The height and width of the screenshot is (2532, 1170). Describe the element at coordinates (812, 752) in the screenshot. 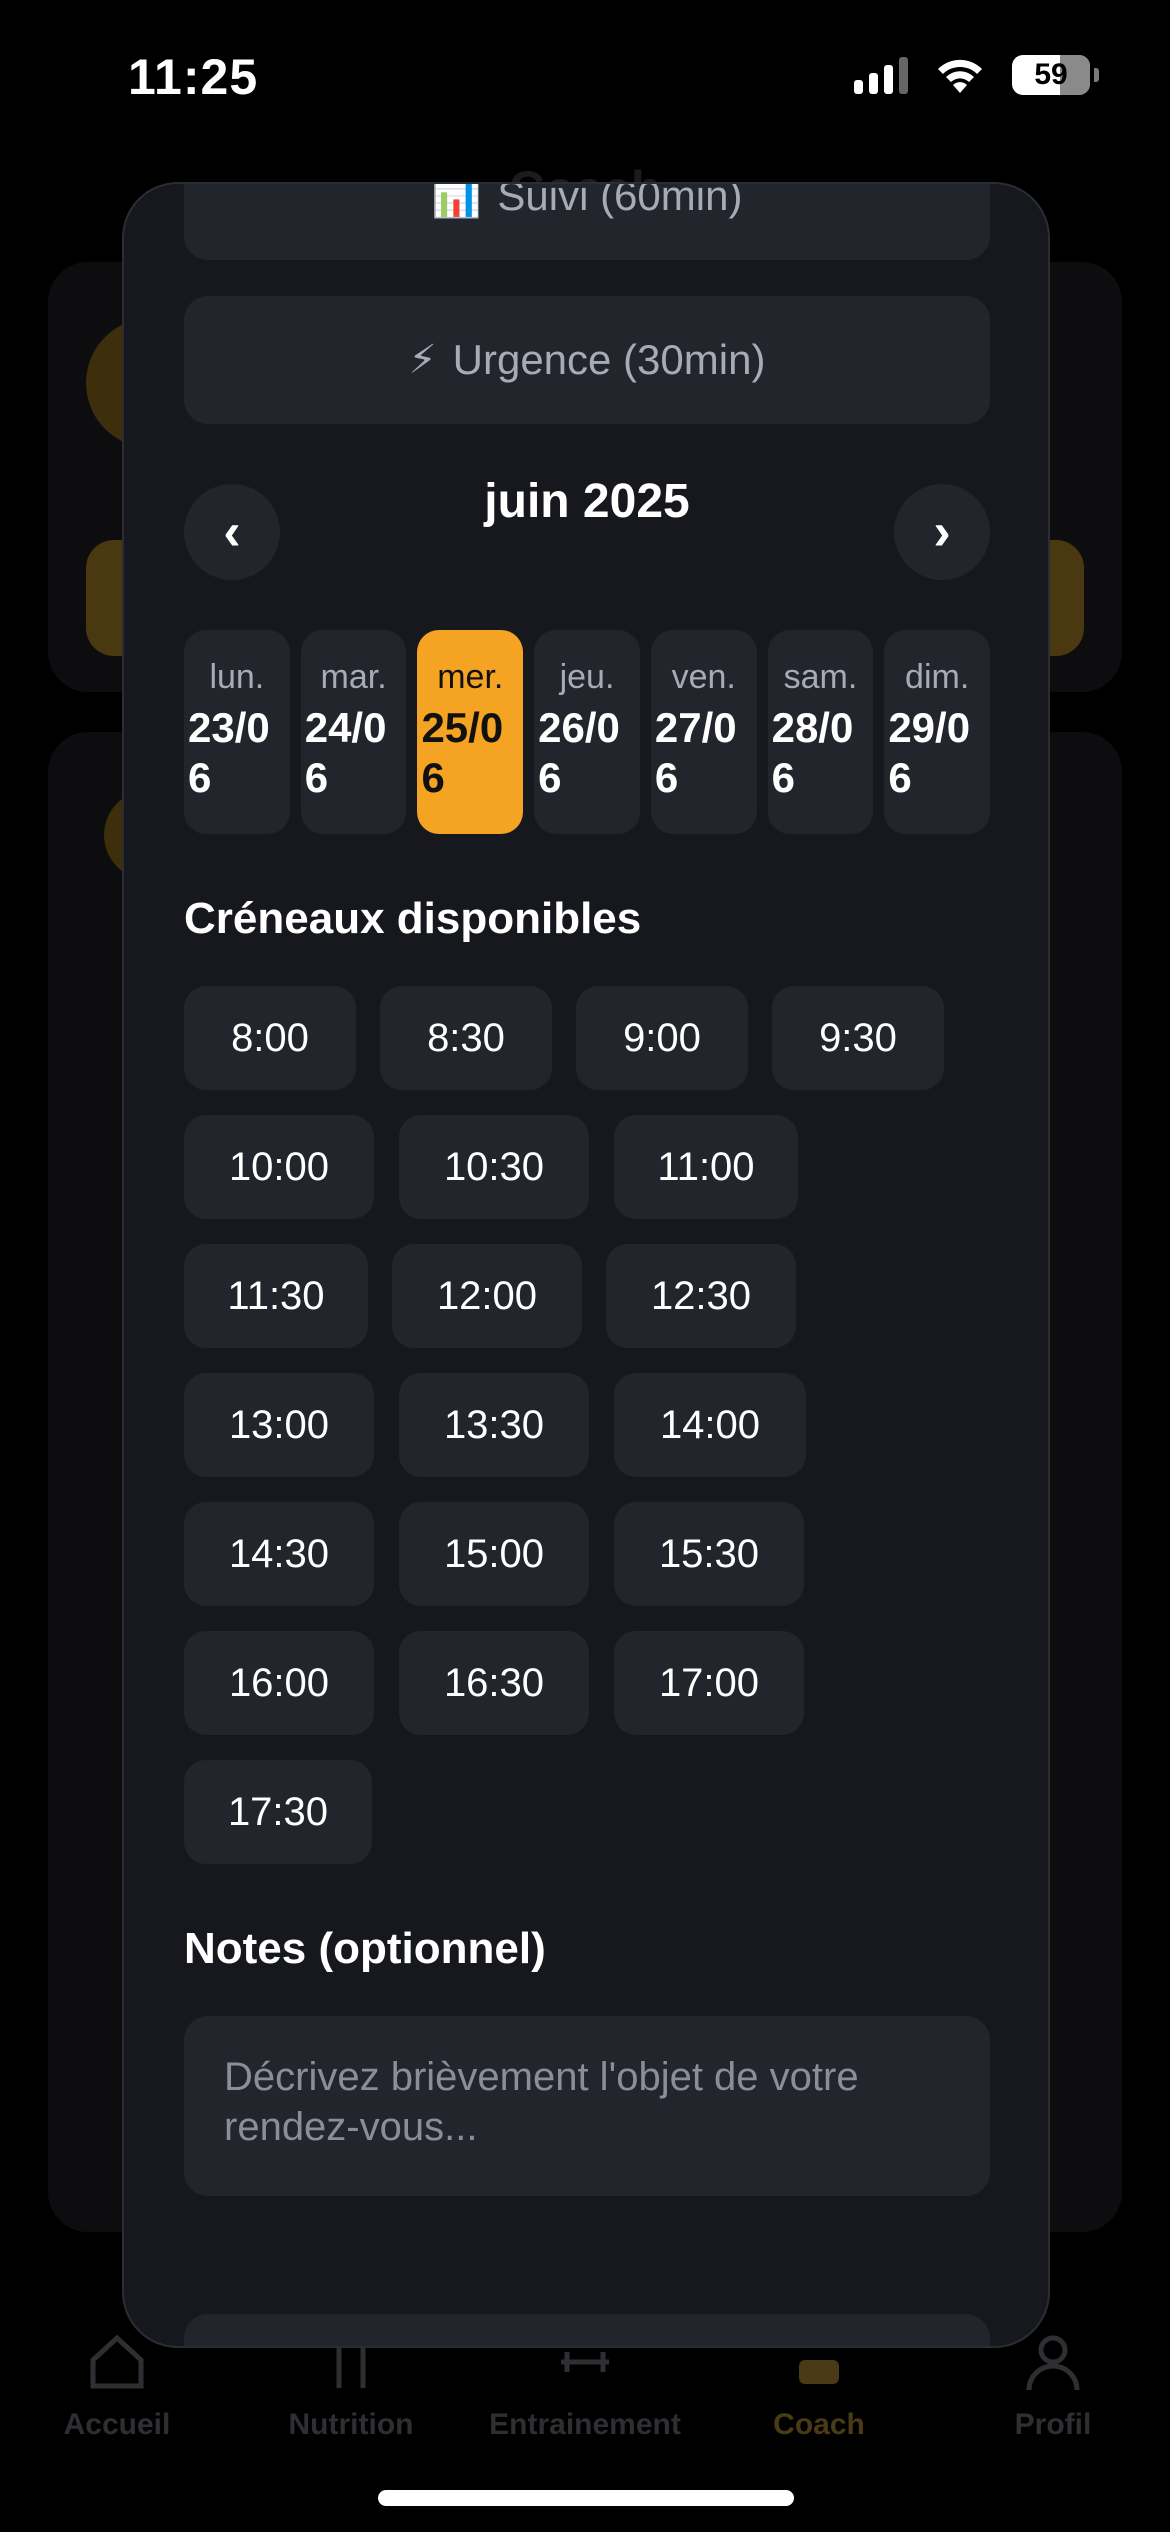

I see `day-date: 28/06` at that location.